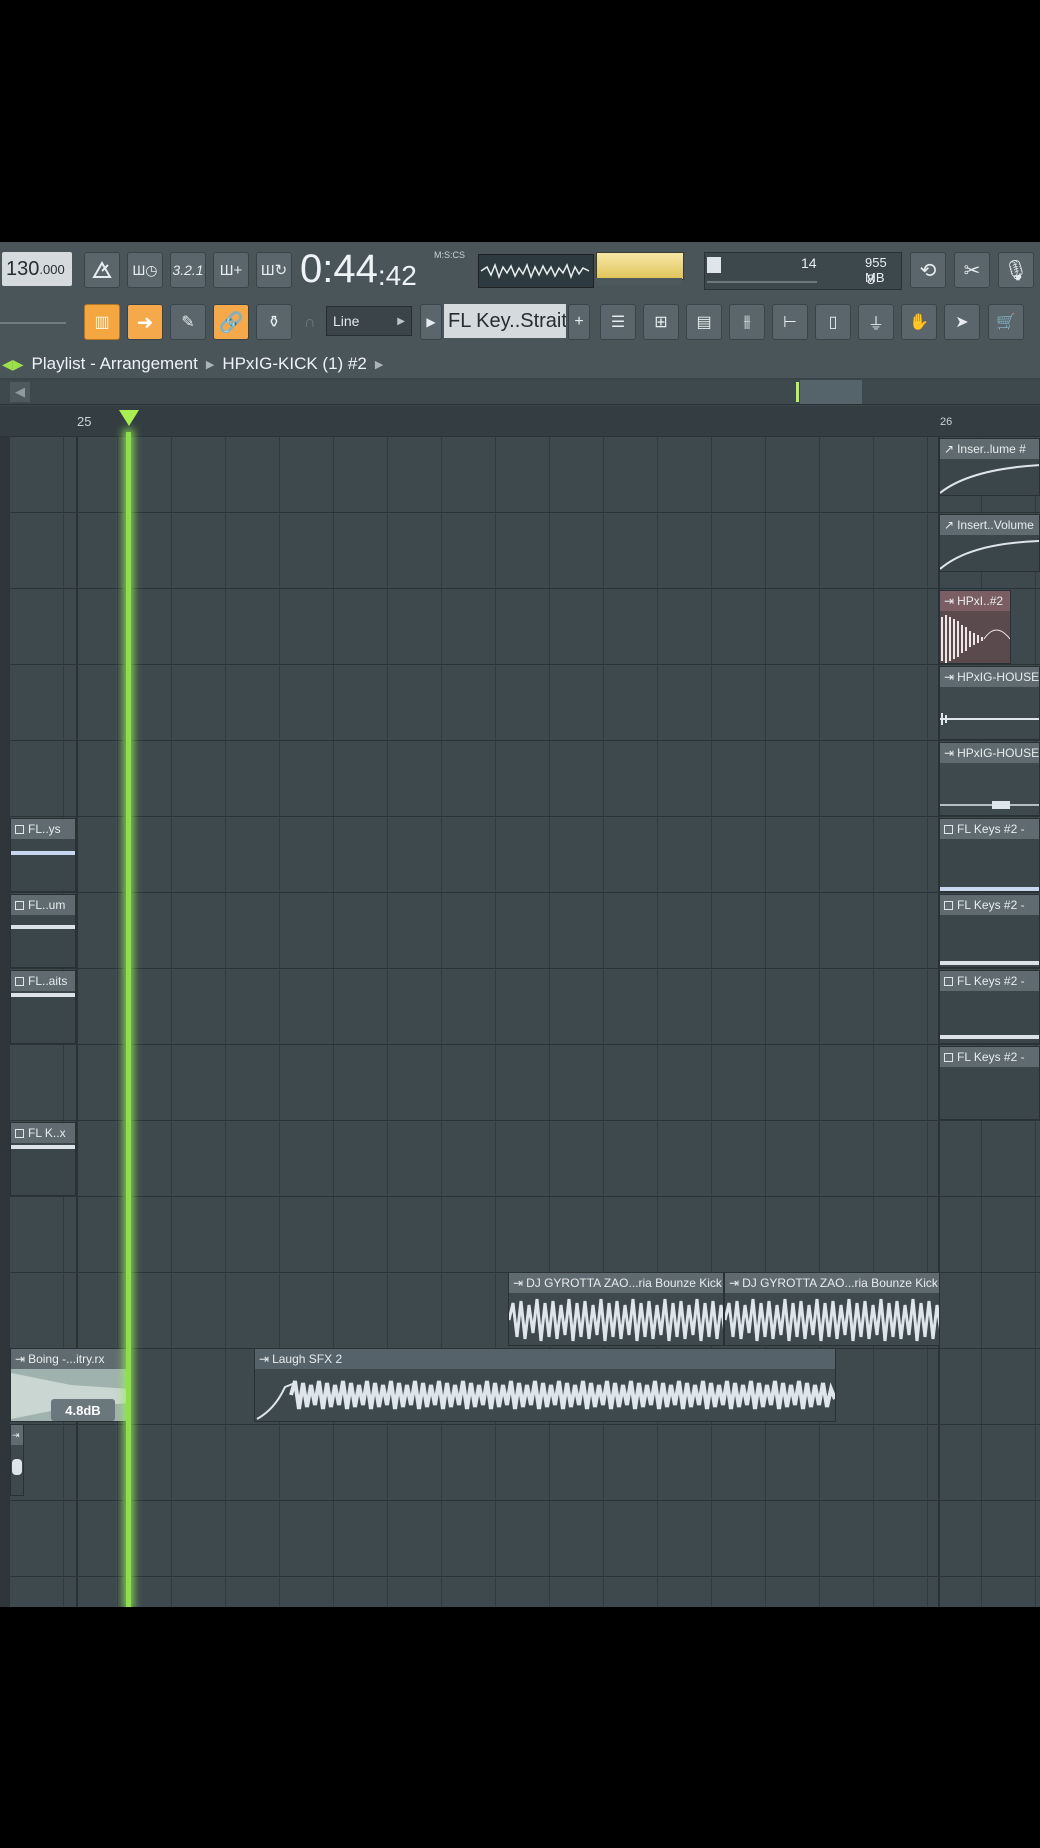  What do you see at coordinates (871, 279) in the screenshot?
I see `polyphony-value: 8` at bounding box center [871, 279].